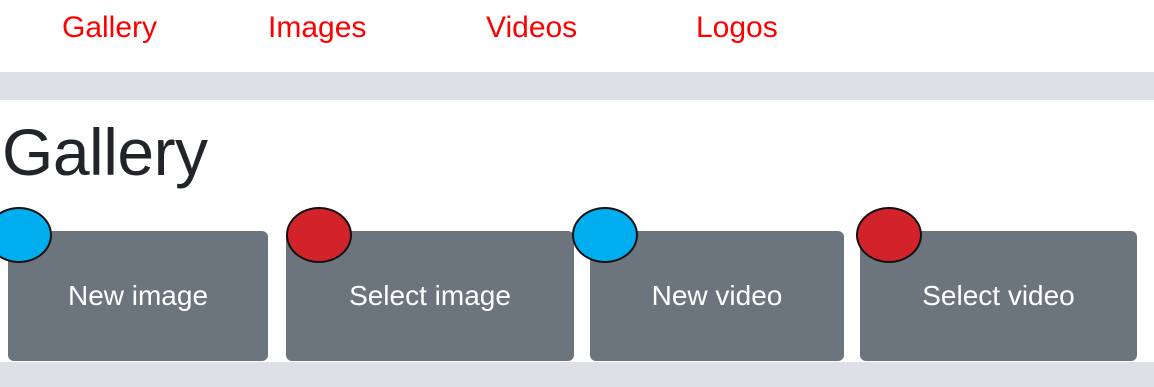 Image resolution: width=1154 pixels, height=387 pixels. Describe the element at coordinates (105, 152) in the screenshot. I see `page-title: Gallery` at that location.